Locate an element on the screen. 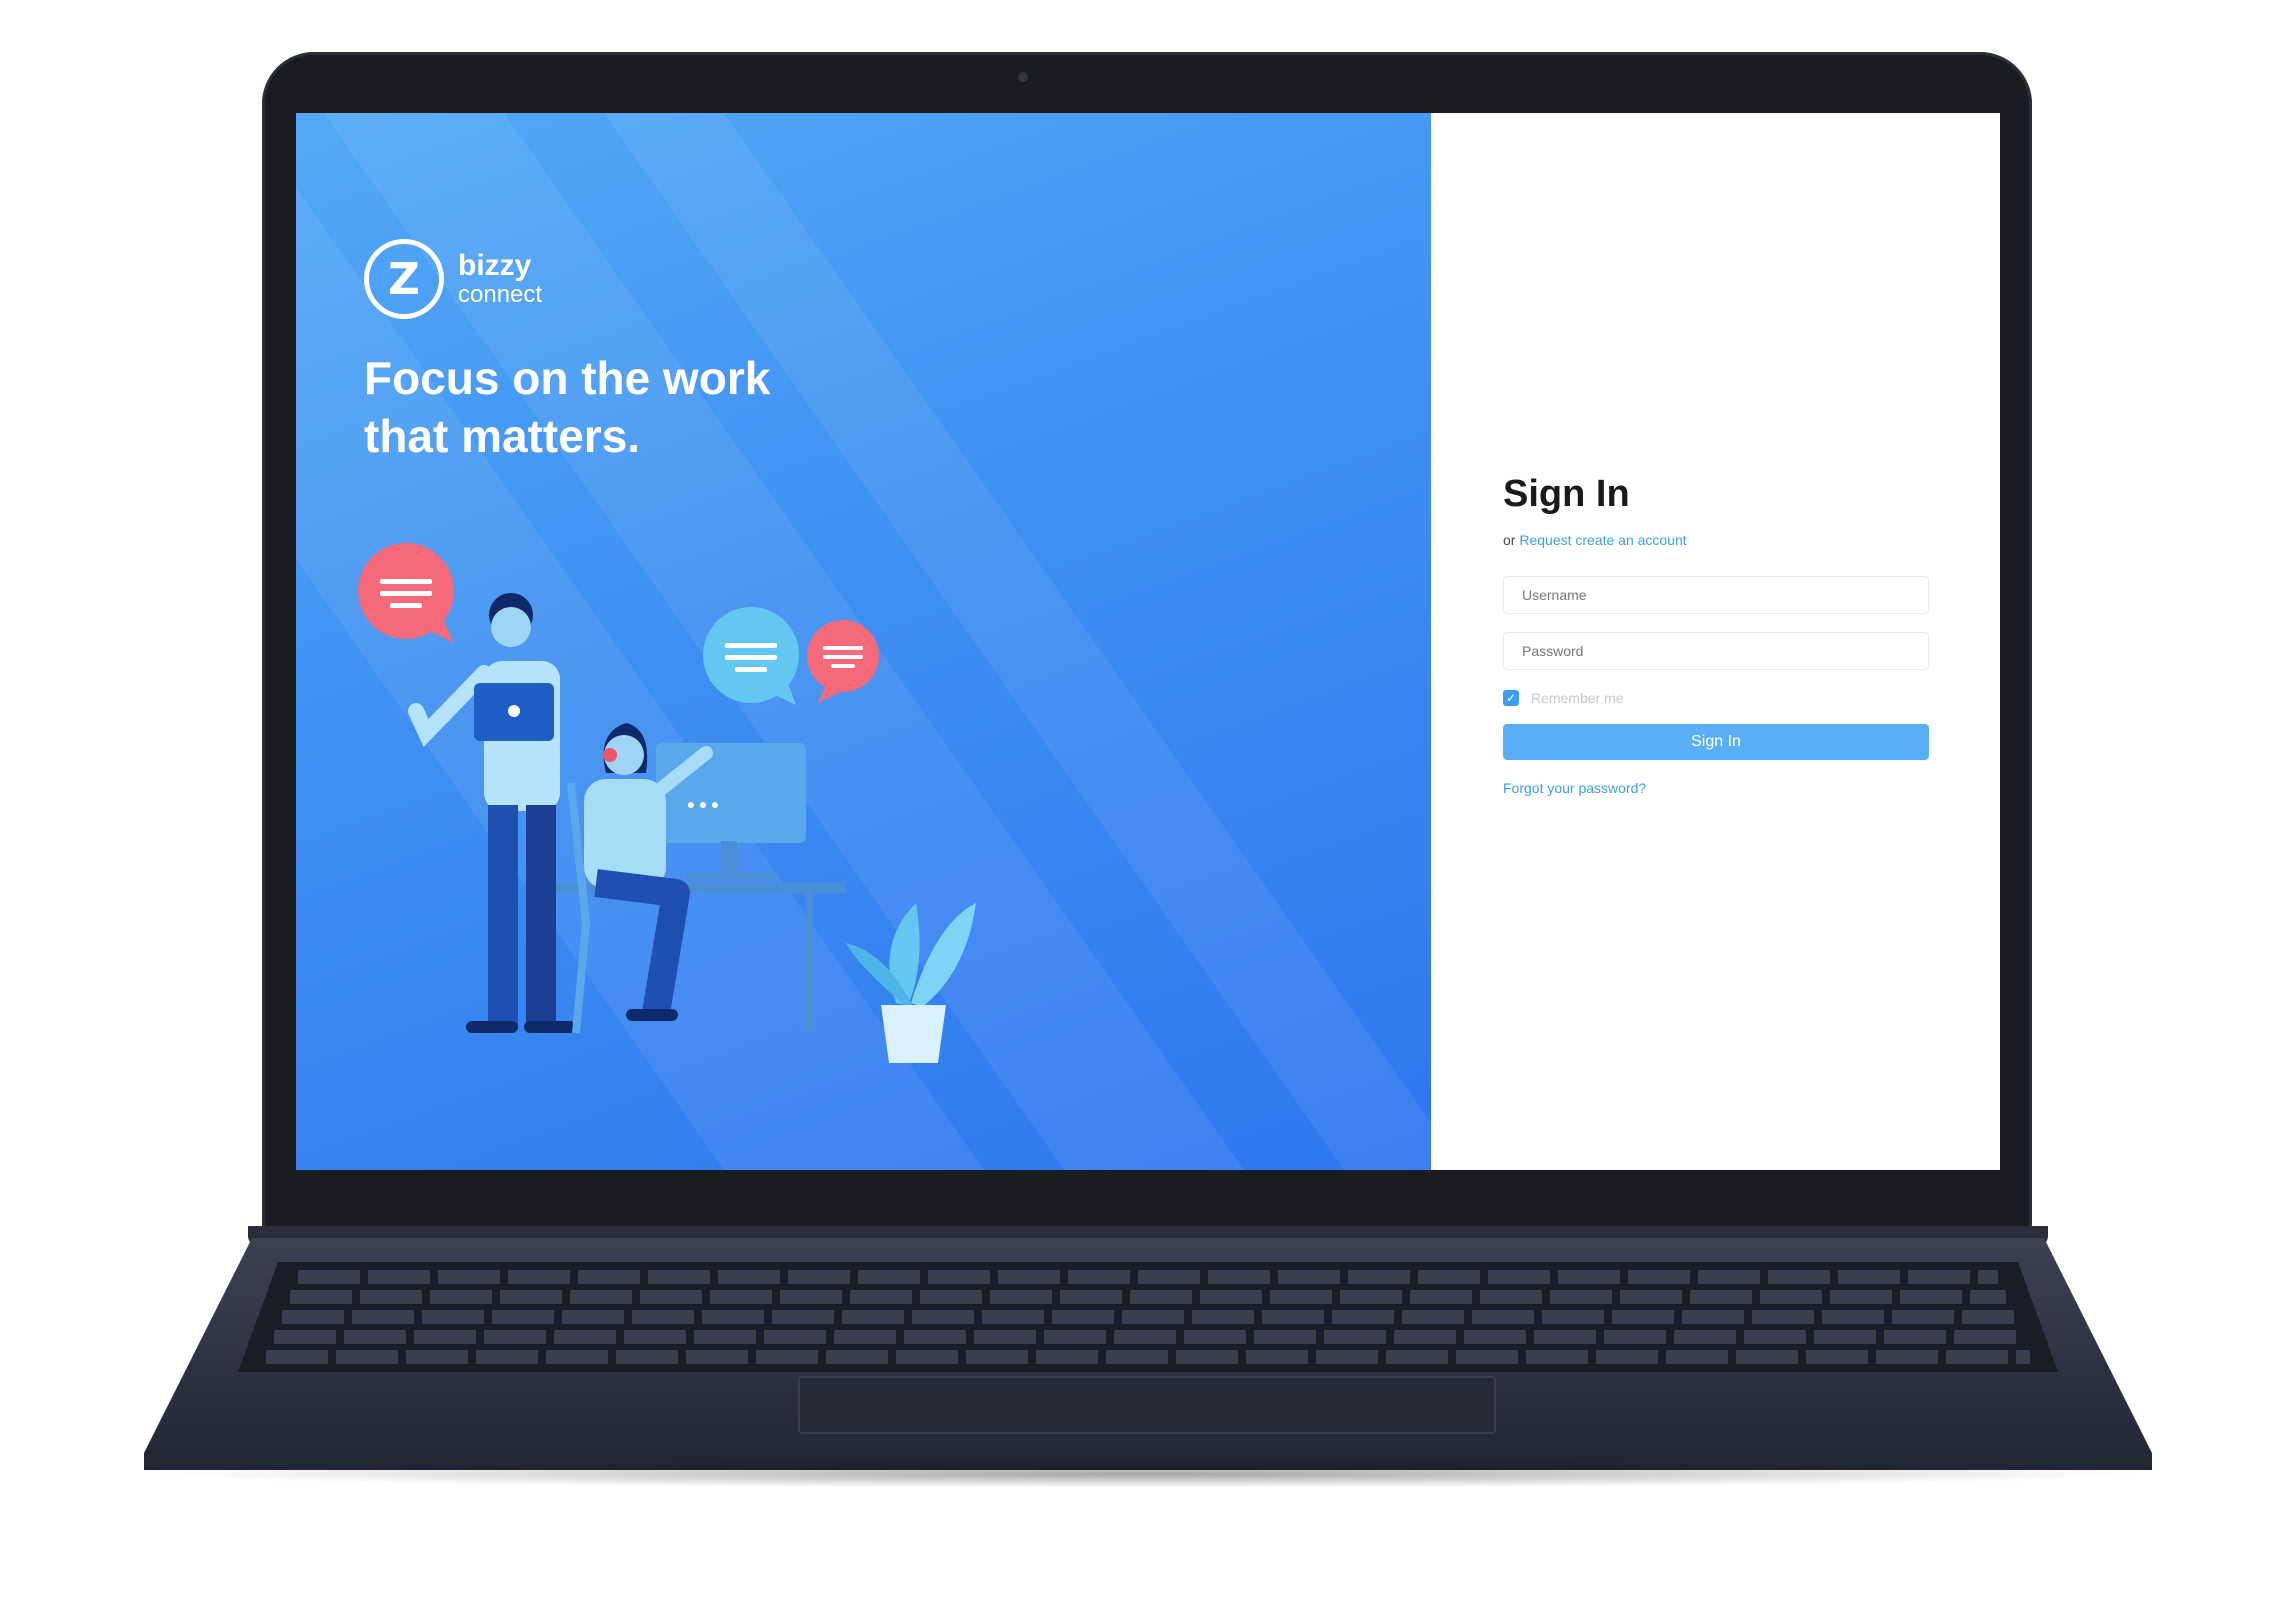  seated-agent-figure is located at coordinates (640, 878).